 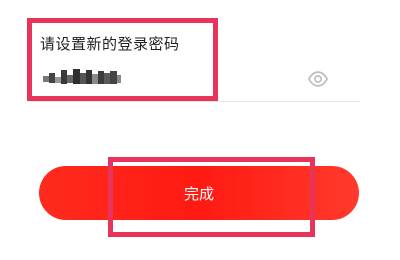 What do you see at coordinates (318, 79) in the screenshot?
I see `eye-icon` at bounding box center [318, 79].